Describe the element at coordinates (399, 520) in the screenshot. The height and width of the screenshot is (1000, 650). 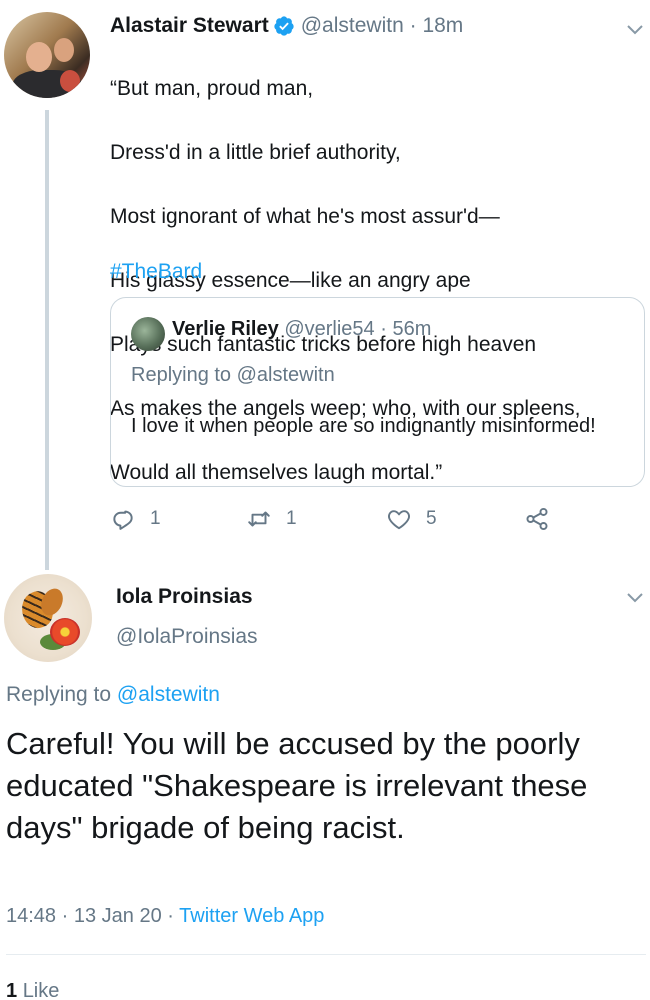
I see `heart-icon` at that location.